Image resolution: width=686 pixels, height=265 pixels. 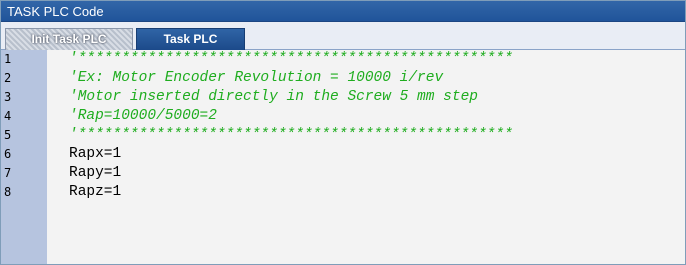 What do you see at coordinates (8, 192) in the screenshot?
I see `line-number: 8` at bounding box center [8, 192].